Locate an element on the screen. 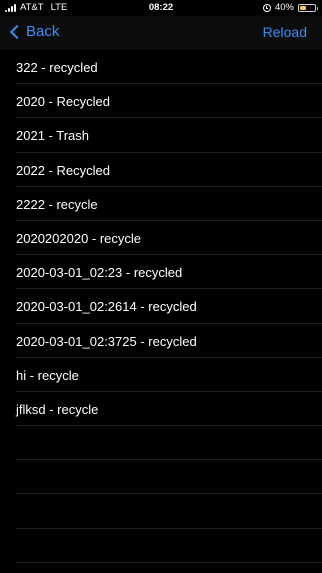 This screenshot has width=322, height=573. back-button-label: Back is located at coordinates (43, 31).